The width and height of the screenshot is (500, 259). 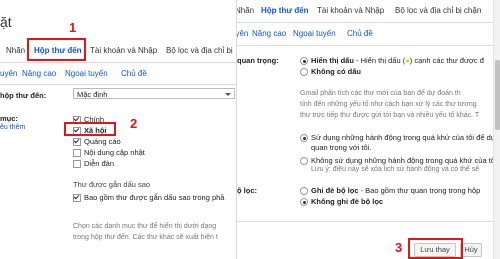 I want to click on inbox-type-value: Mặc định, so click(x=92, y=94).